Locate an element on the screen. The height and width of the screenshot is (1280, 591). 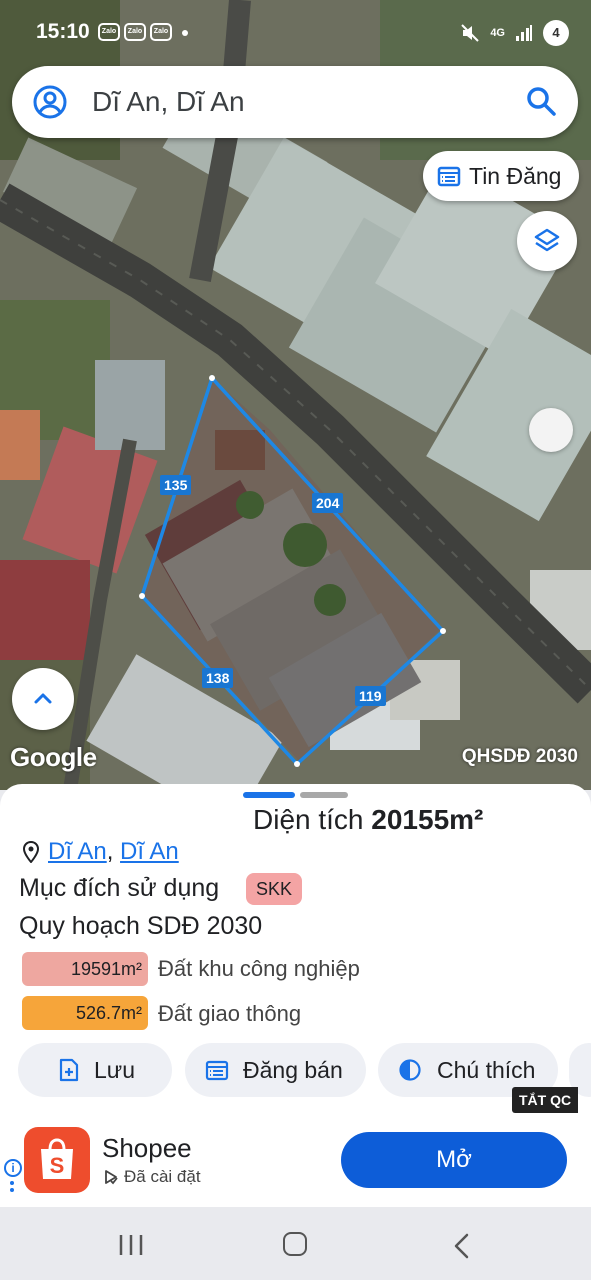
sheet-handle is located at coordinates (269, 795).